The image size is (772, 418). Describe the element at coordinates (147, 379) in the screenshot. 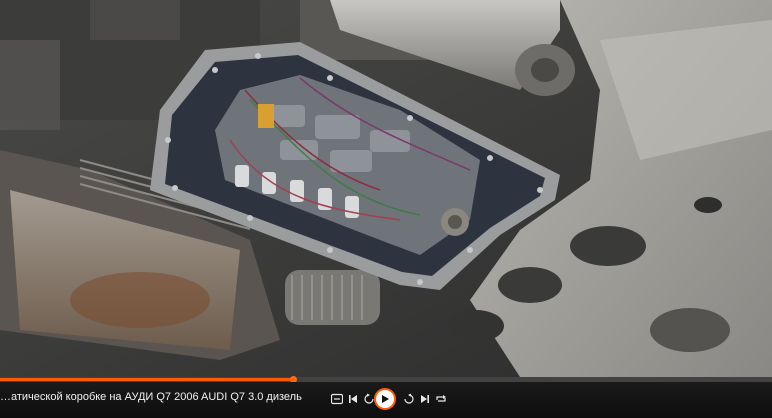

I see `seek-bar-progress` at that location.